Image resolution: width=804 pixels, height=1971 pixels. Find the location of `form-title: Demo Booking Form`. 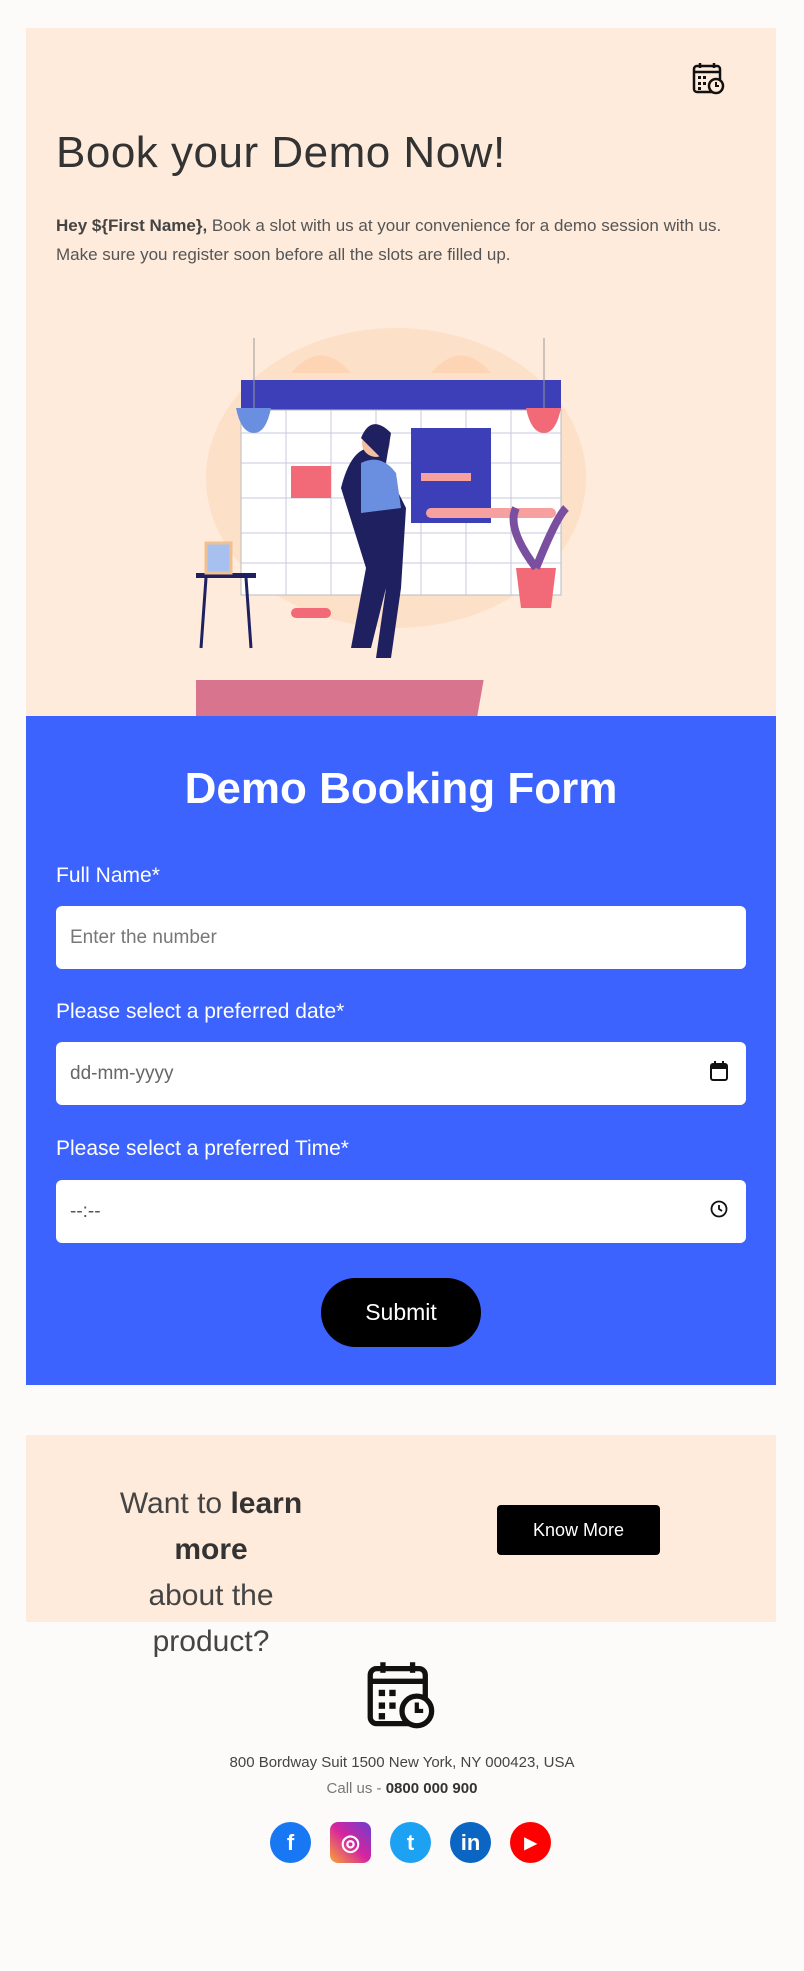

form-title: Demo Booking Form is located at coordinates (401, 788).